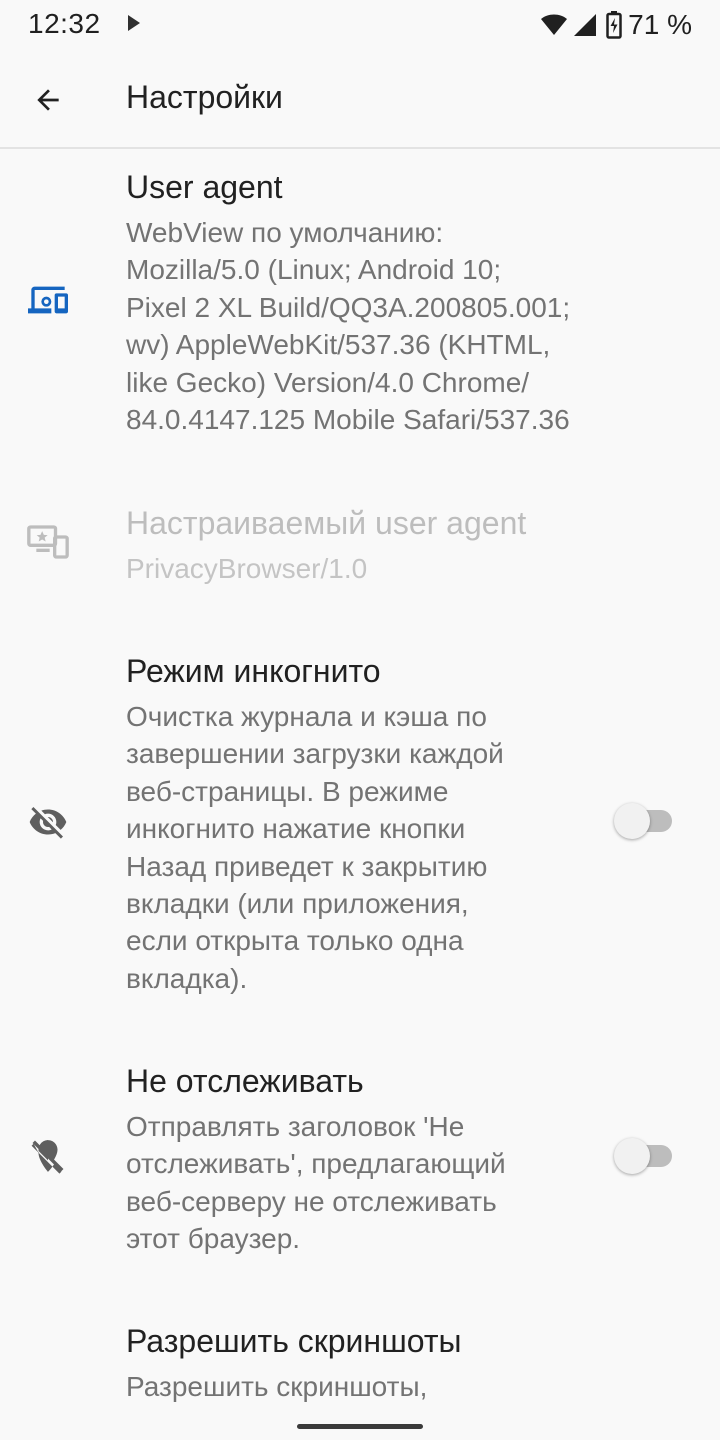 The height and width of the screenshot is (1440, 720). Describe the element at coordinates (134, 23) in the screenshot. I see `play-icon` at that location.